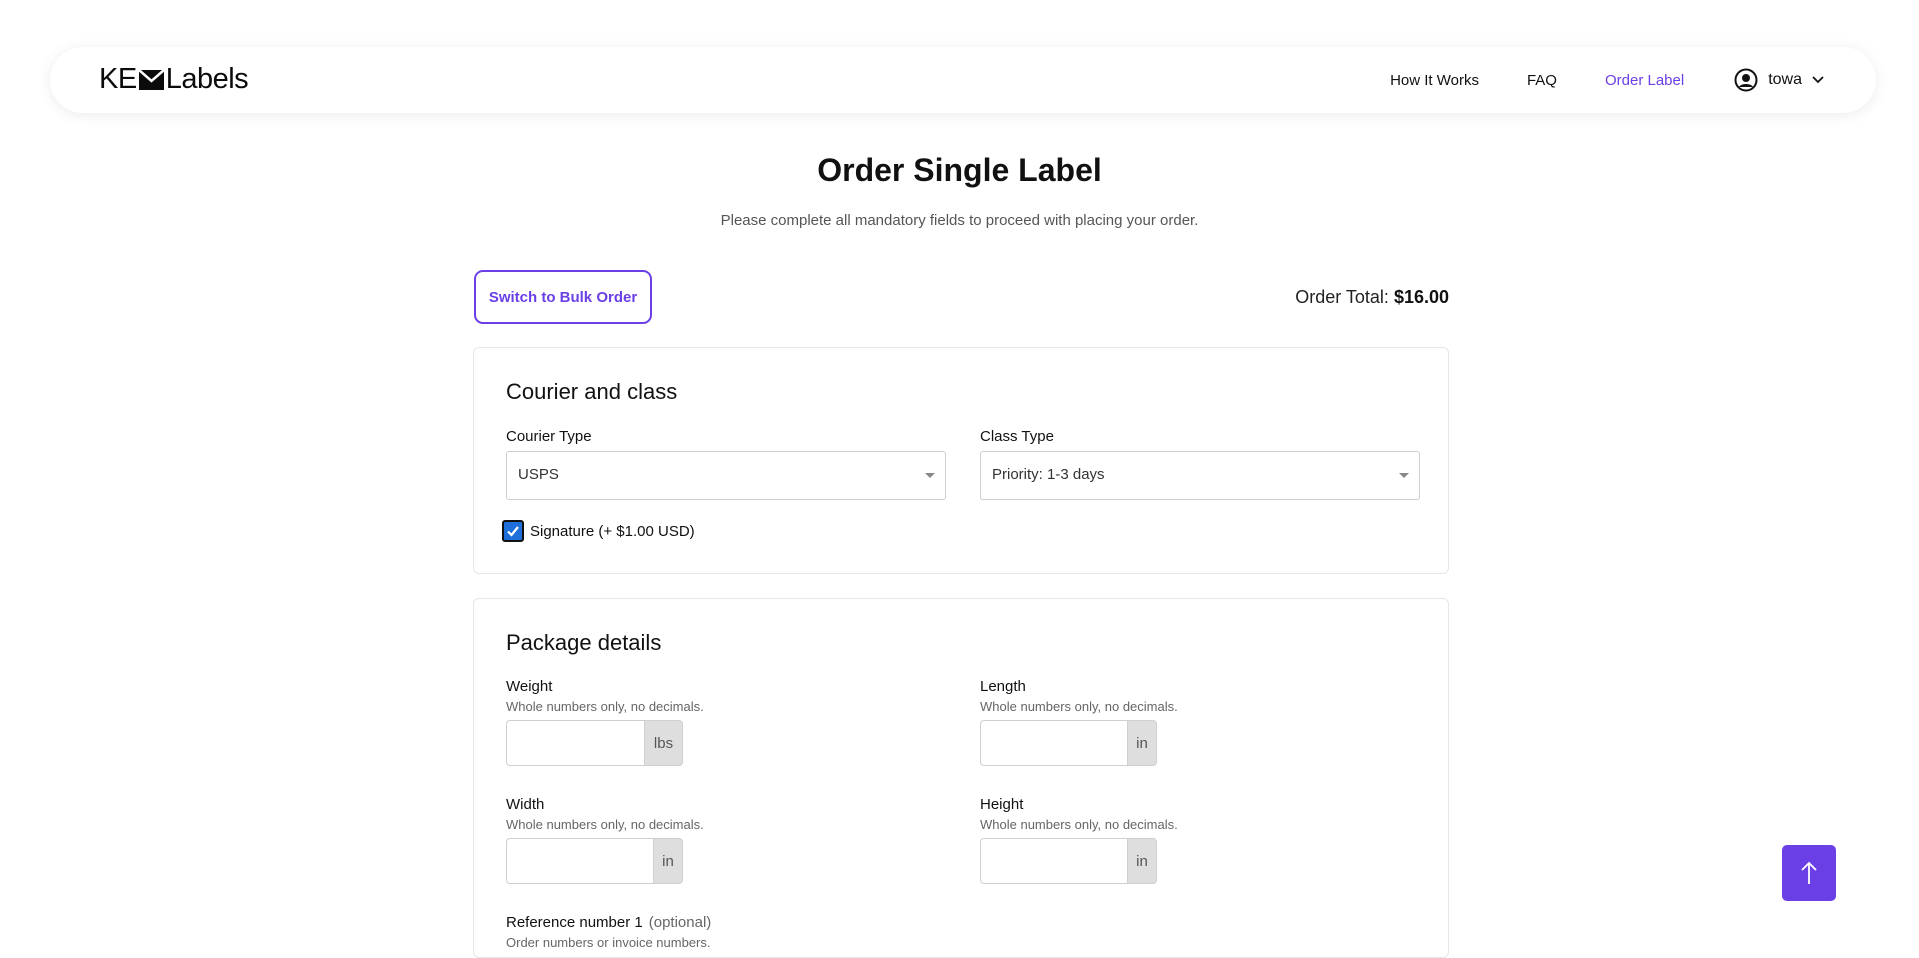 The height and width of the screenshot is (958, 1919). Describe the element at coordinates (549, 436) in the screenshot. I see `courier-type-label: Courier Type` at that location.